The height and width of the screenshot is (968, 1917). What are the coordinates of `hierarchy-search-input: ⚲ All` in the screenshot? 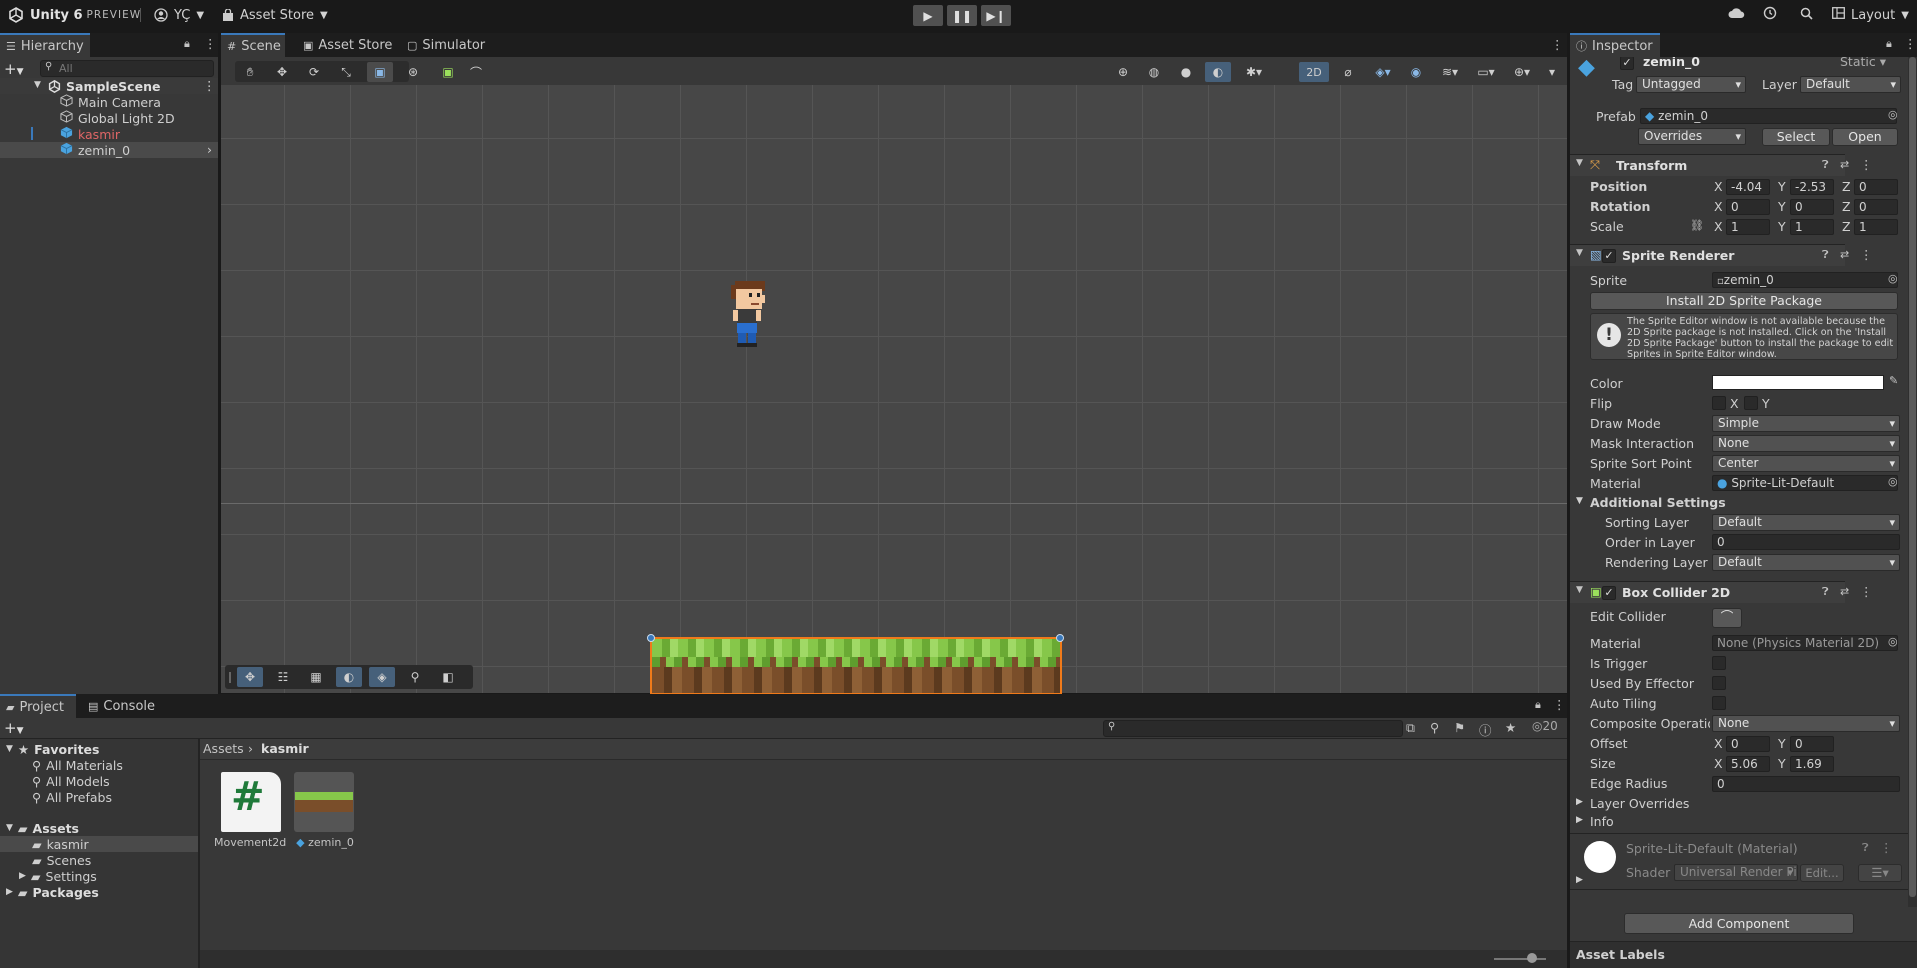 It's located at (127, 68).